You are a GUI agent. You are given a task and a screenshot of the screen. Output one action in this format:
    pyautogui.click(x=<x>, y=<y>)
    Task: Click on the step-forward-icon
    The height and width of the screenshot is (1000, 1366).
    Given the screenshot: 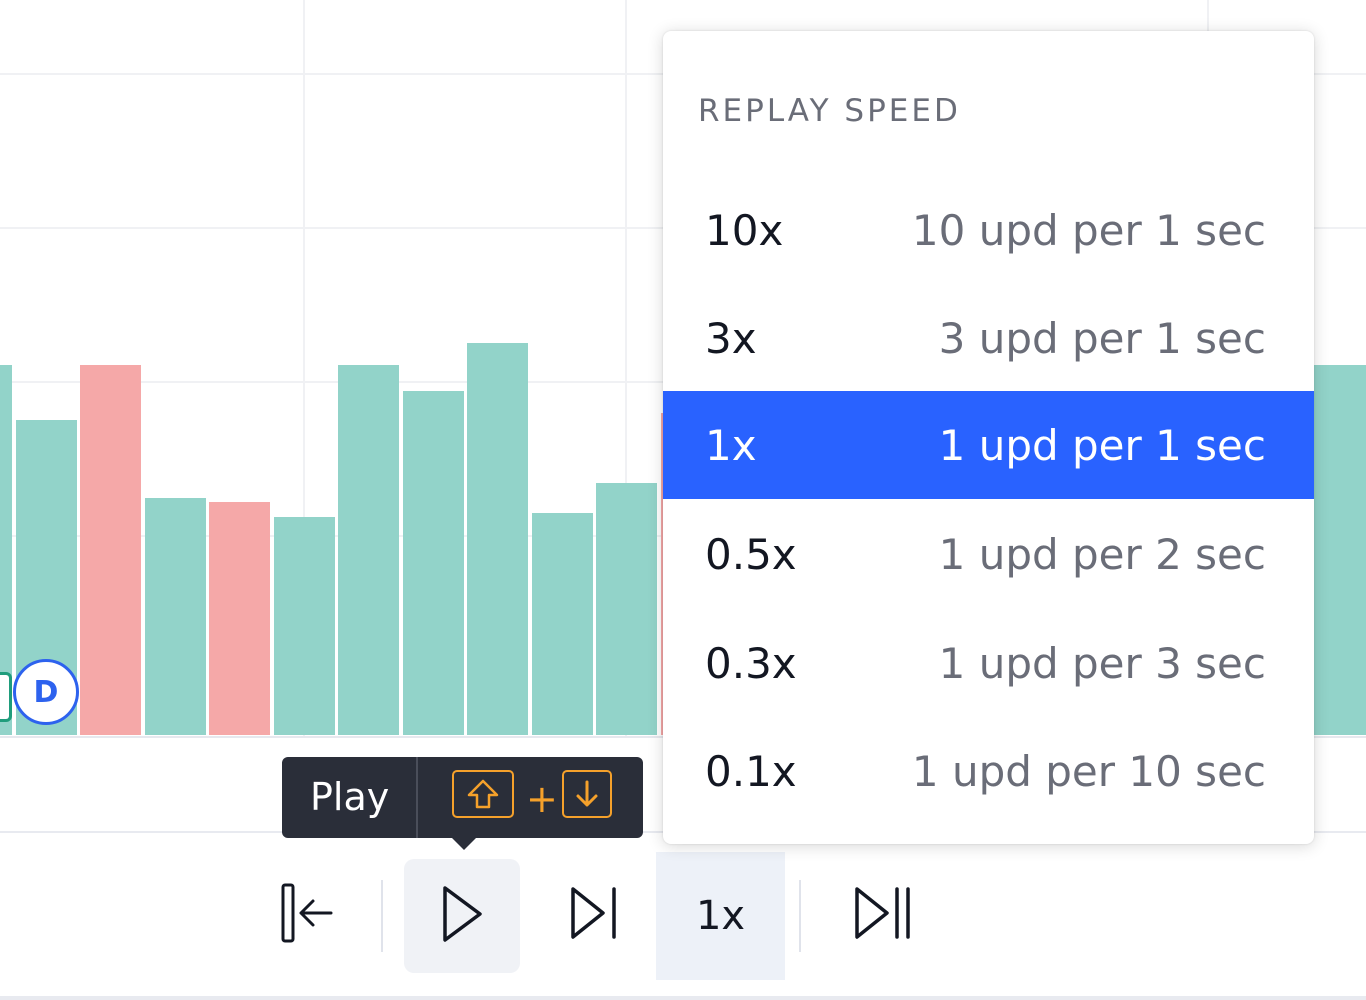 What is the action you would take?
    pyautogui.click(x=595, y=915)
    